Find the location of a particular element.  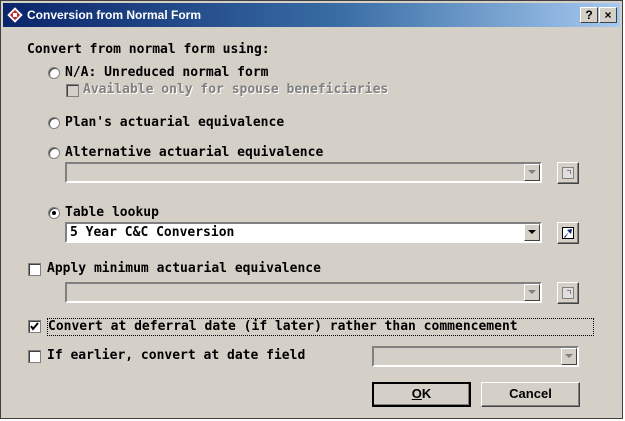

table-lookup-dropdown-button is located at coordinates (532, 232).